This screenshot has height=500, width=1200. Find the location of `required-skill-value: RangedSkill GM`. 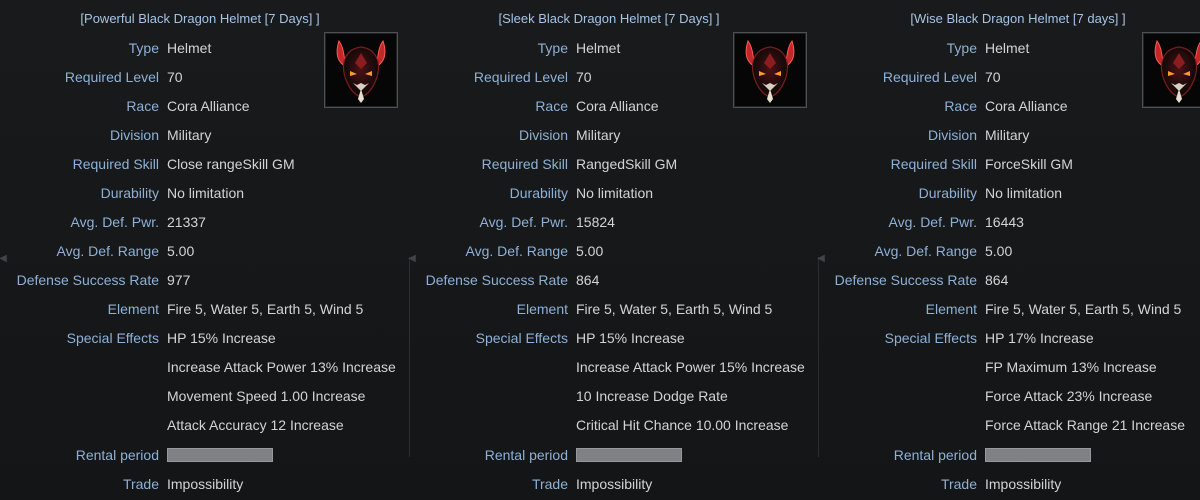

required-skill-value: RangedSkill GM is located at coordinates (627, 164).